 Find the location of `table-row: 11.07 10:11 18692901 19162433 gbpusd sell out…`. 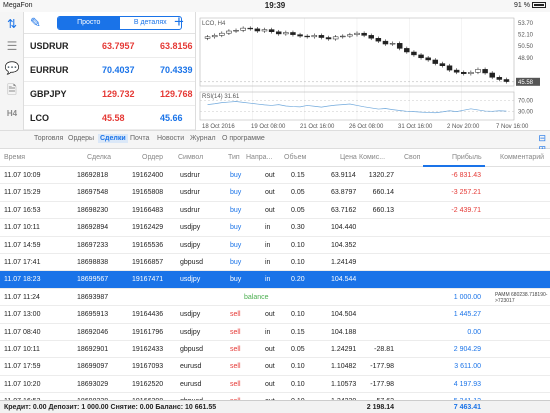

table-row: 11.07 10:11 18692901 19162433 gbpusd sell out… is located at coordinates (275, 350).